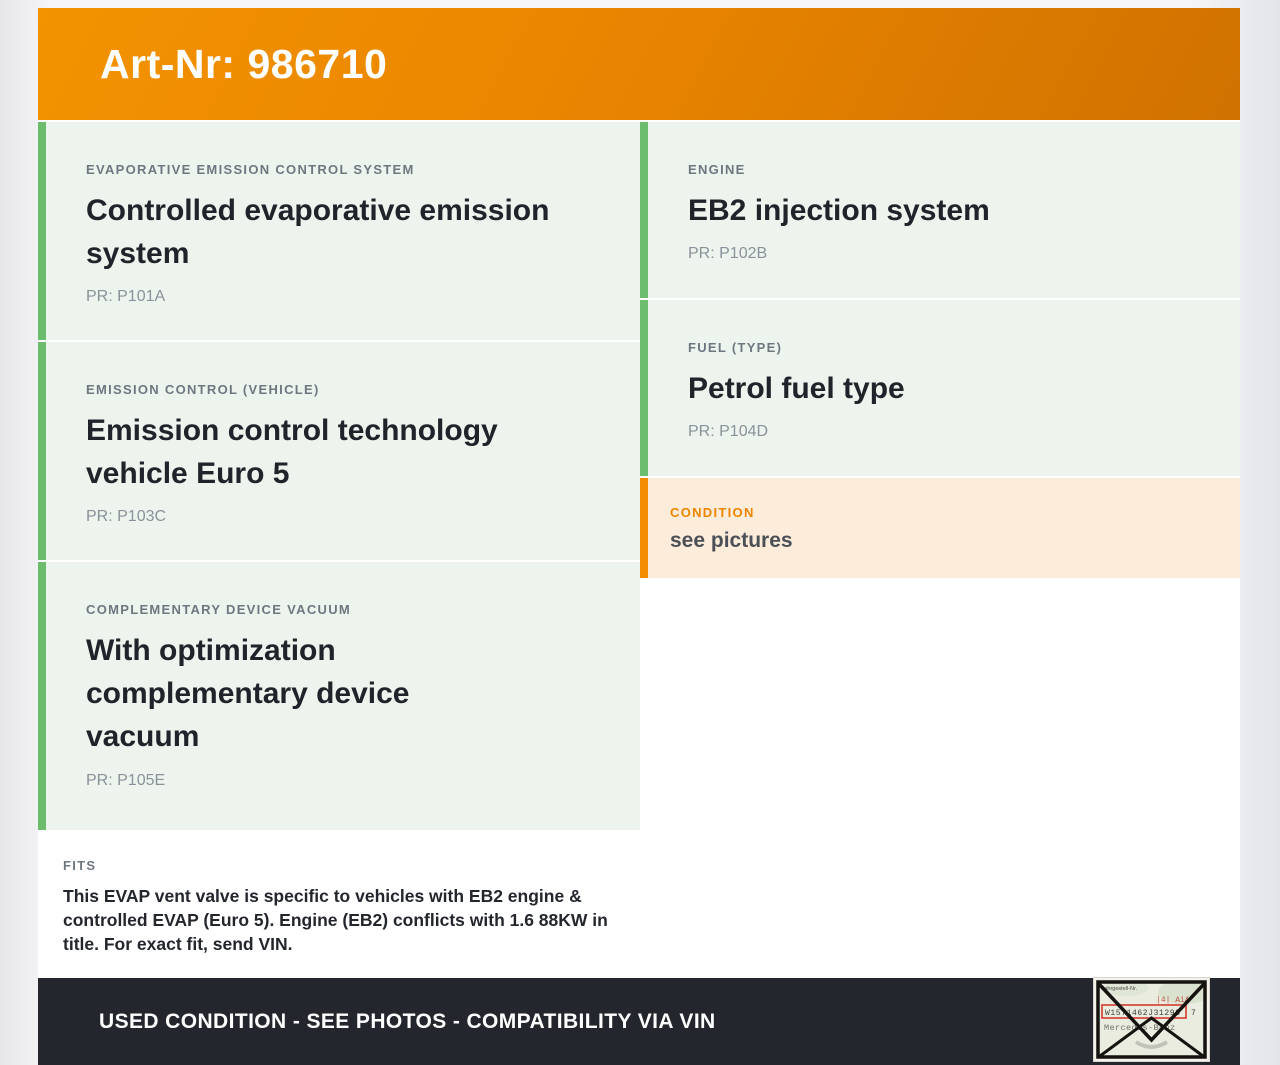  I want to click on condition-label: CONDITION, so click(712, 512).